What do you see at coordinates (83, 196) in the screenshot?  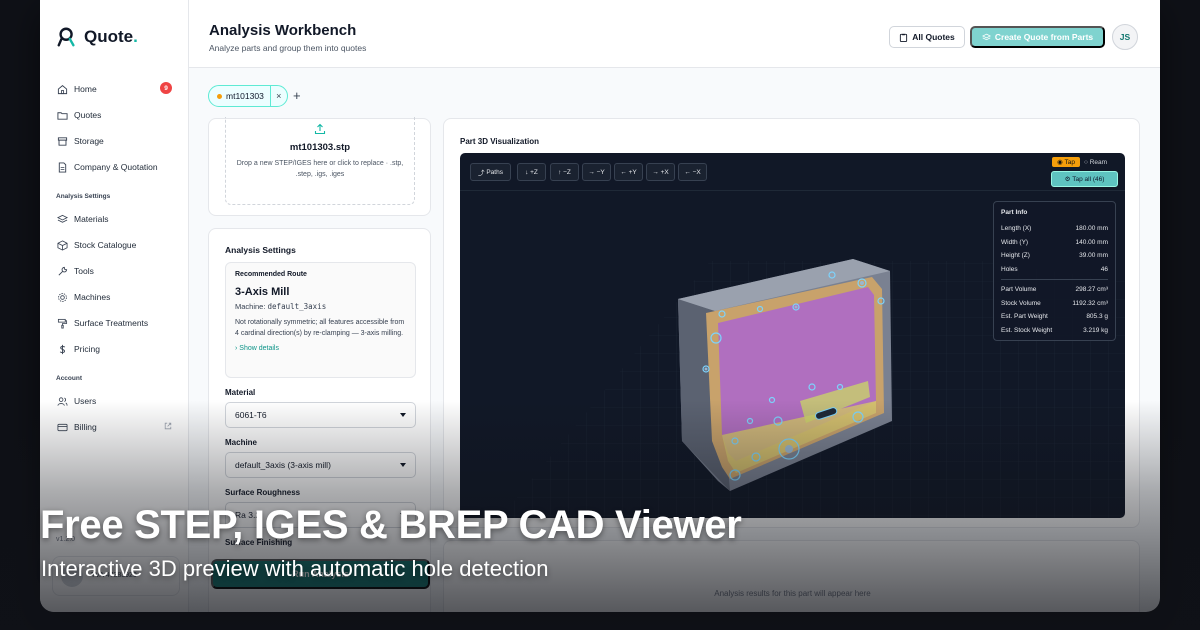 I see `sidebar-section-analysis: Analysis Settings` at bounding box center [83, 196].